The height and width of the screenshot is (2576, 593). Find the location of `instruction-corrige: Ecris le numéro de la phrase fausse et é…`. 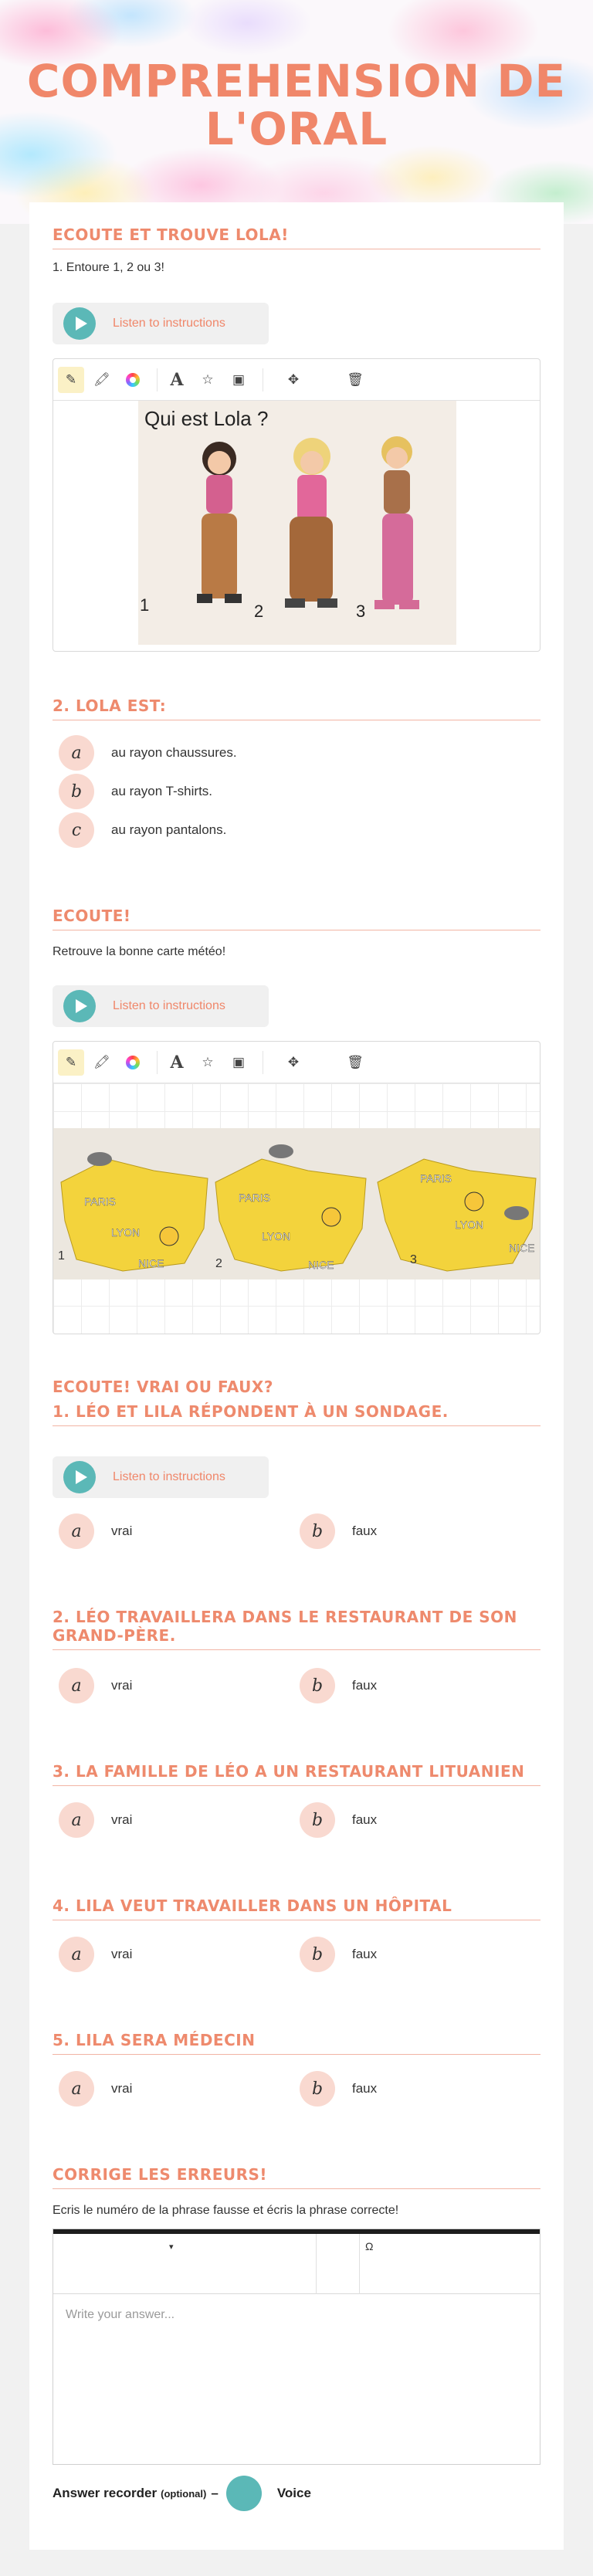

instruction-corrige: Ecris le numéro de la phrase fausse et é… is located at coordinates (226, 2210).